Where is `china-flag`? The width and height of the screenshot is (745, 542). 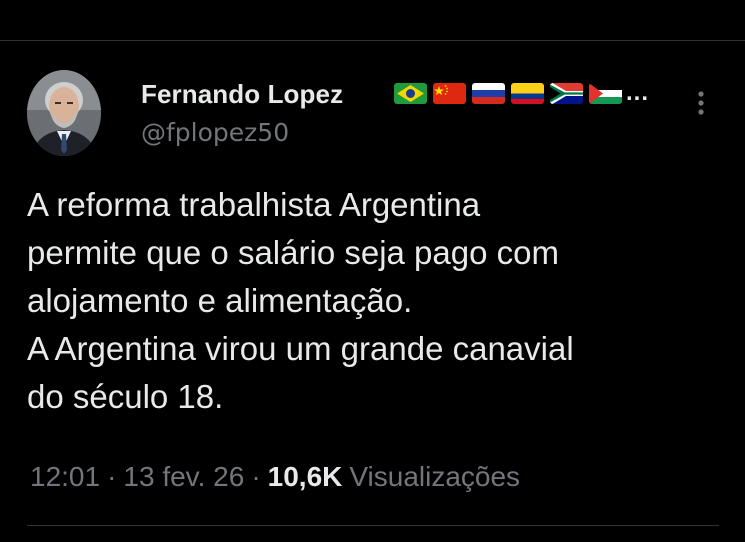
china-flag is located at coordinates (449, 93).